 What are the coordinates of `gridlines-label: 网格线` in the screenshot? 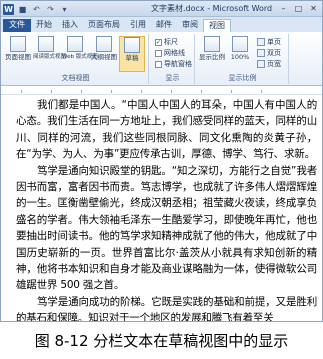 It's located at (174, 53).